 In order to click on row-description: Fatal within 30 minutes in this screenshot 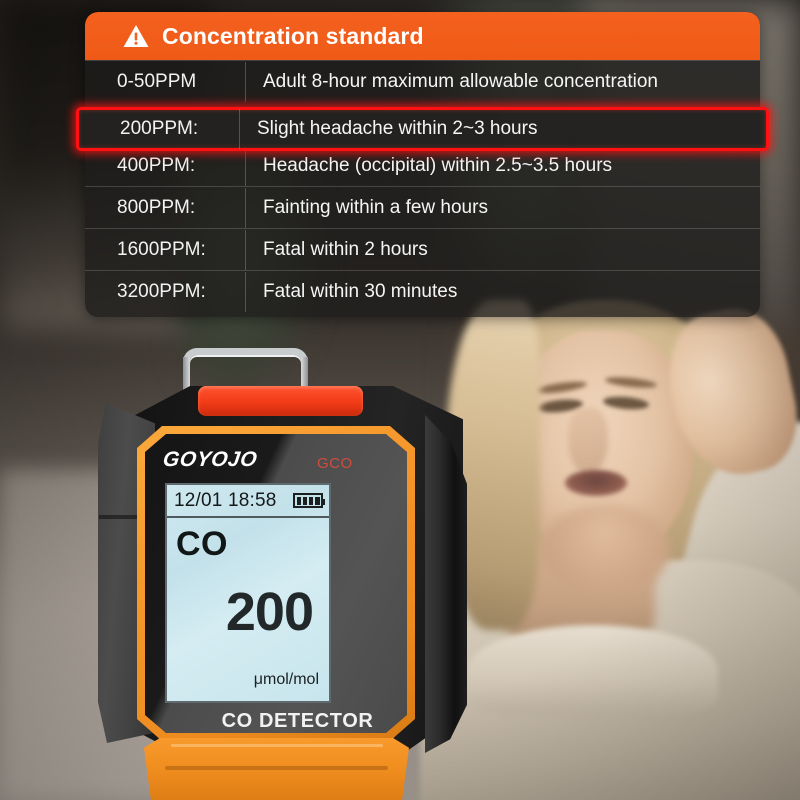, I will do `click(360, 291)`.